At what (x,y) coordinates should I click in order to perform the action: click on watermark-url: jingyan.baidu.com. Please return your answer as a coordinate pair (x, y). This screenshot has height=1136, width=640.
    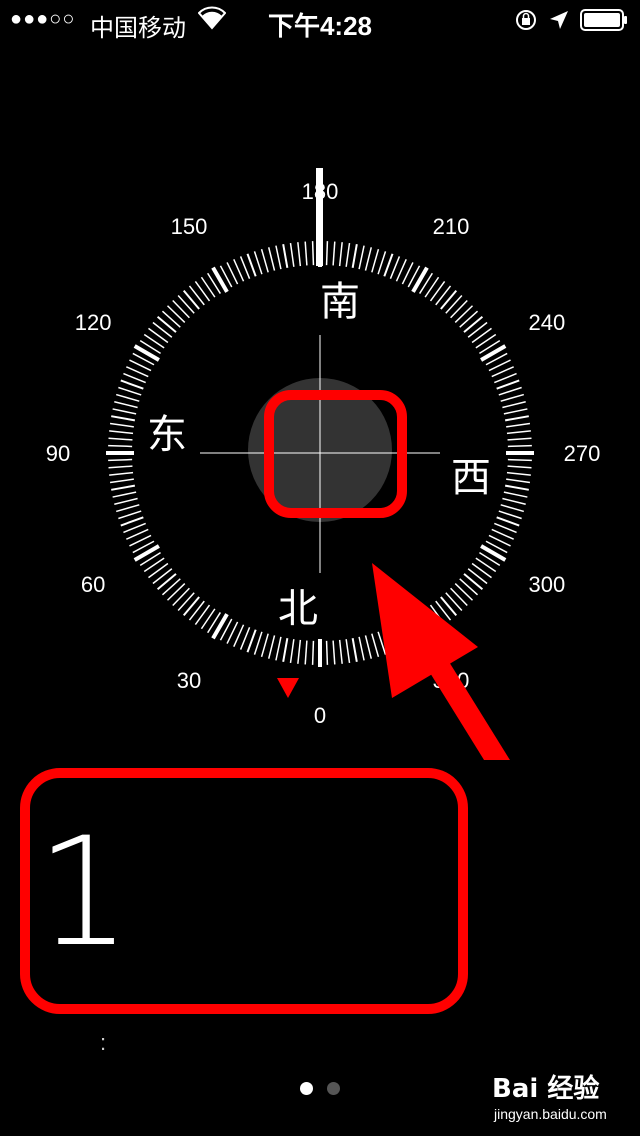
    Looking at the image, I should click on (550, 1114).